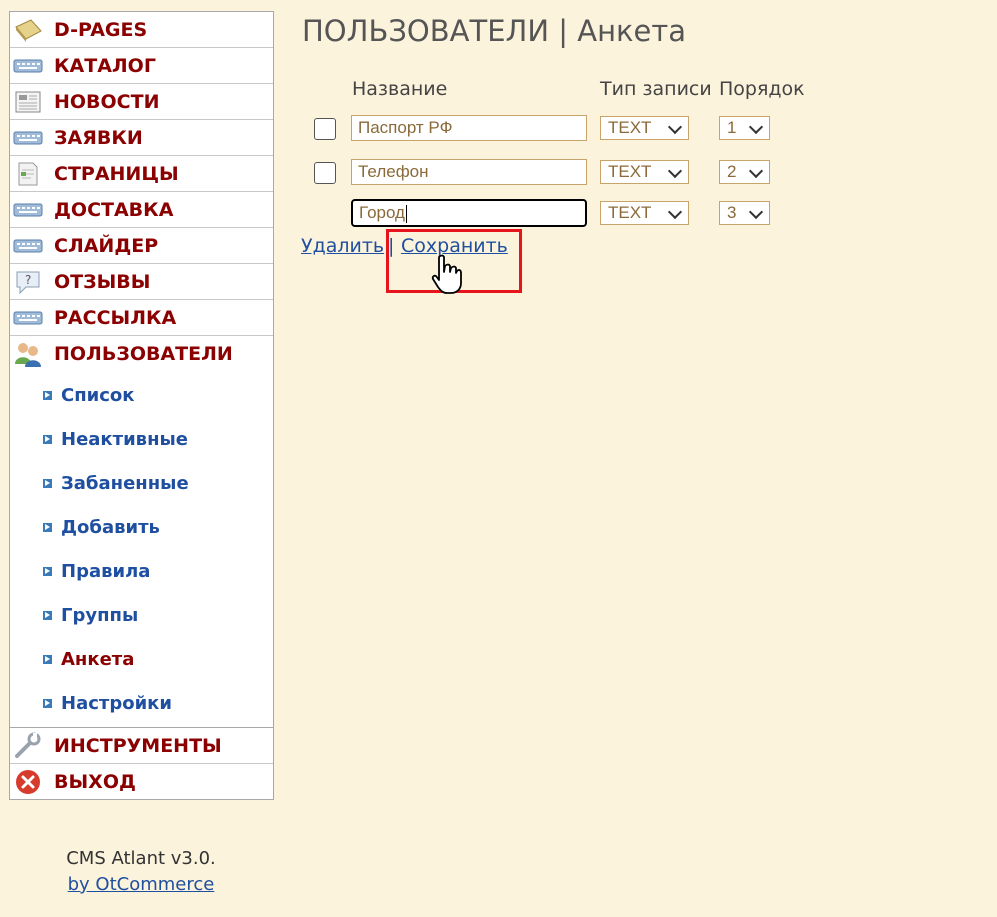 The image size is (997, 917). Describe the element at coordinates (28, 782) in the screenshot. I see `exit-icon` at that location.